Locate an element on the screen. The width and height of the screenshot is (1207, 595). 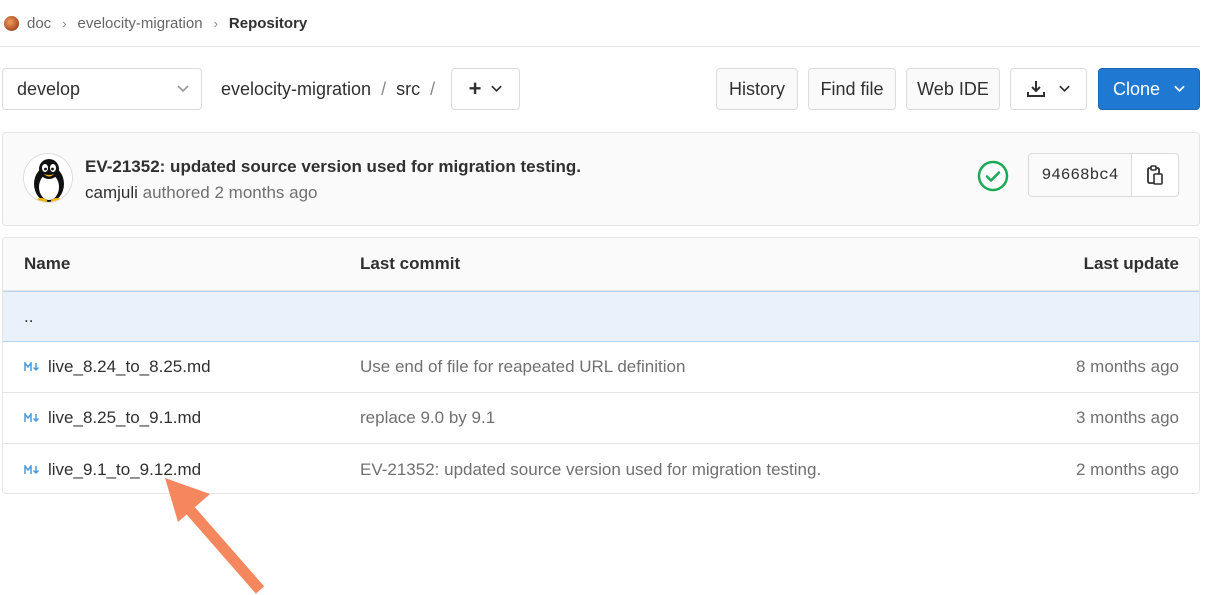
commit-meta: camjuli authored 2 months ago is located at coordinates (201, 193).